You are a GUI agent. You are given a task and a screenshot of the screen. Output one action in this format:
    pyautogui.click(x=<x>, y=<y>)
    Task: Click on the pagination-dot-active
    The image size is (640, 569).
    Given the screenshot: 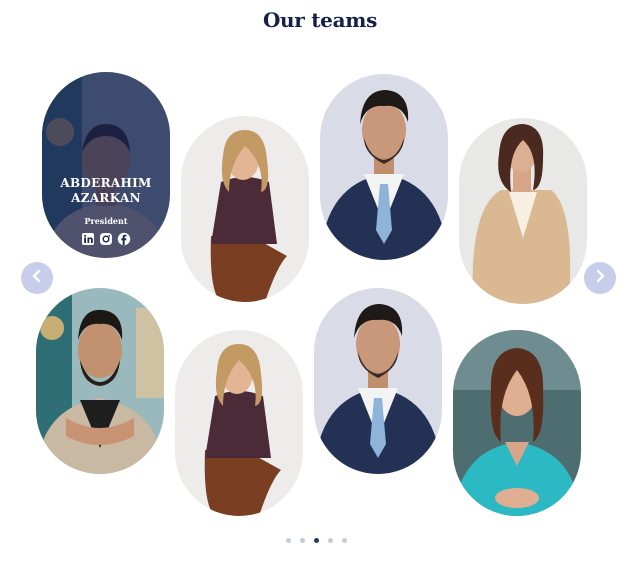 What is the action you would take?
    pyautogui.click(x=316, y=540)
    